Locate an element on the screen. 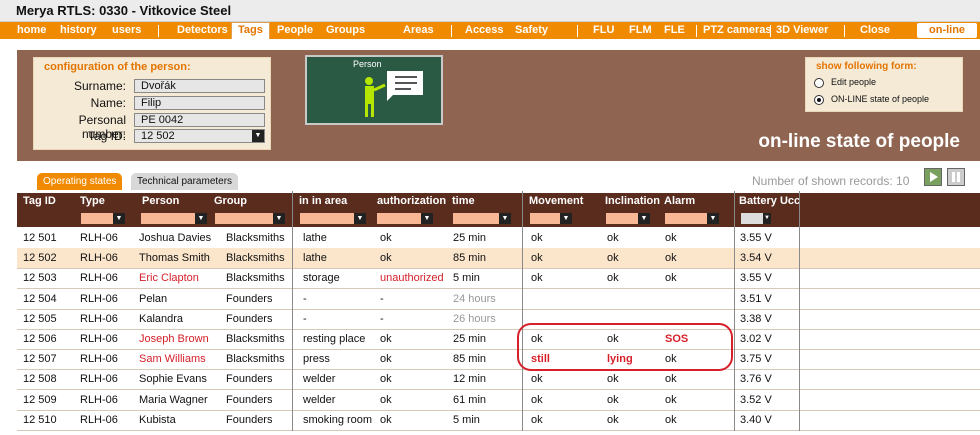 The height and width of the screenshot is (435, 980). tag-id-value: 12 502 is located at coordinates (158, 136).